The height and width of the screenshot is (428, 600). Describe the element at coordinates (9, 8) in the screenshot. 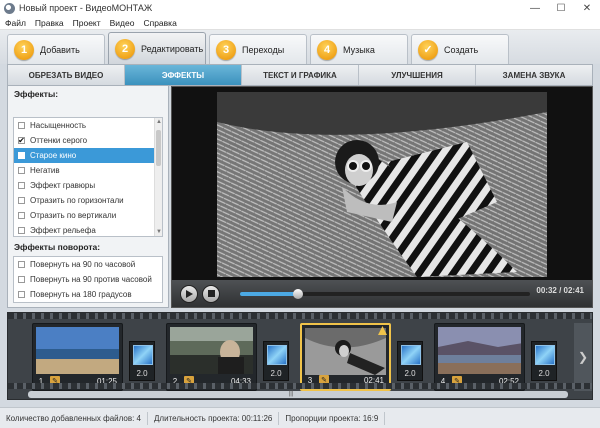

I see `app-logo-icon` at that location.